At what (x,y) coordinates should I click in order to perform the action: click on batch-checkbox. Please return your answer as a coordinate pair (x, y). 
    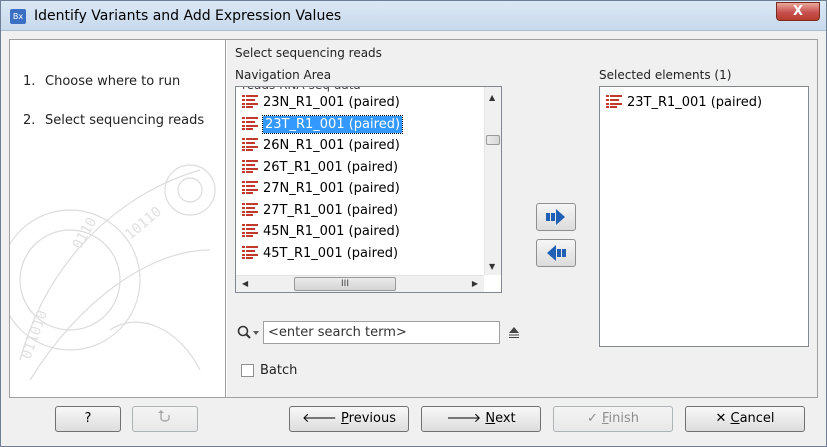
    Looking at the image, I should click on (247, 370).